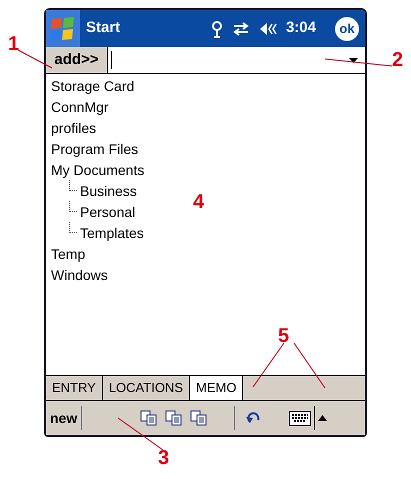  I want to click on folder-name: Templates, so click(112, 233).